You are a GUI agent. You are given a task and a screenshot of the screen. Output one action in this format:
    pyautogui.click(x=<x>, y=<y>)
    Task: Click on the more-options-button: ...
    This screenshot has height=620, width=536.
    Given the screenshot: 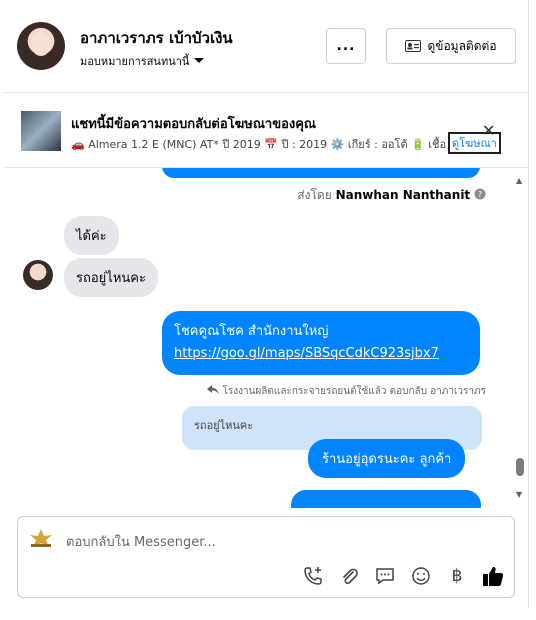 What is the action you would take?
    pyautogui.click(x=346, y=46)
    